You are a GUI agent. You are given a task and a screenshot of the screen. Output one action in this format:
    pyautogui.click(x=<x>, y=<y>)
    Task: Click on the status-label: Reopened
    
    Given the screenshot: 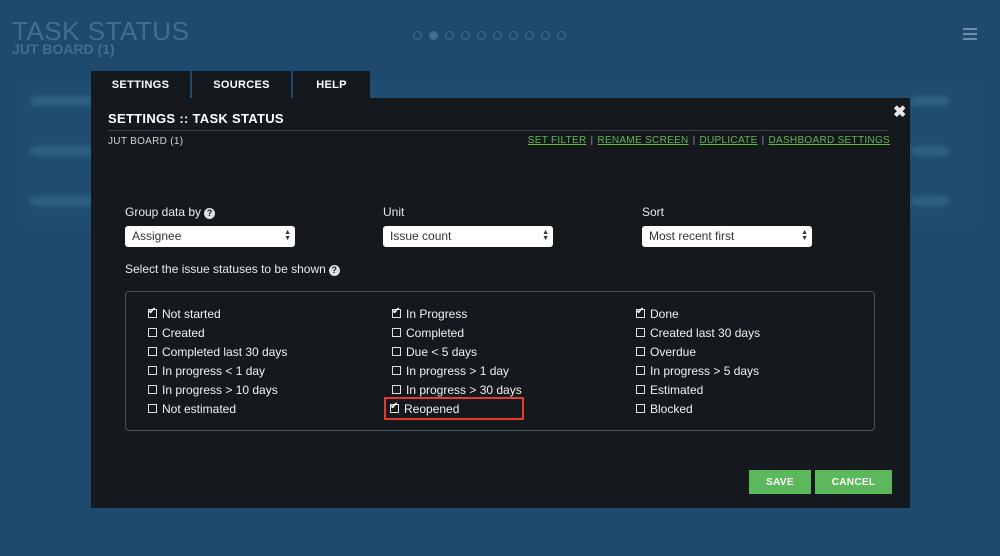 What is the action you would take?
    pyautogui.click(x=432, y=408)
    